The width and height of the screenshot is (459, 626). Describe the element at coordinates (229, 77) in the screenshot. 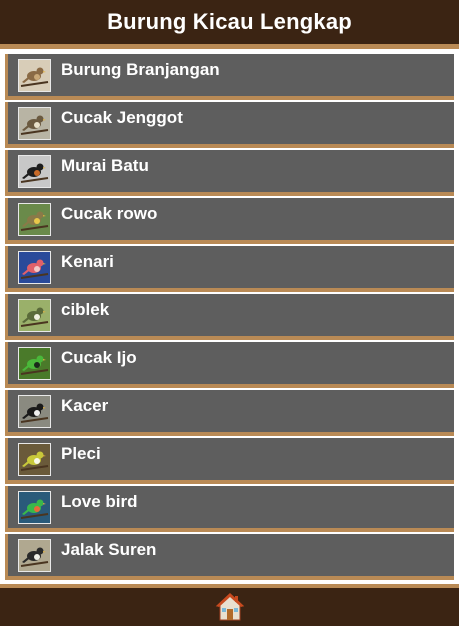

I see `list-item: Burung Branjangan` at that location.